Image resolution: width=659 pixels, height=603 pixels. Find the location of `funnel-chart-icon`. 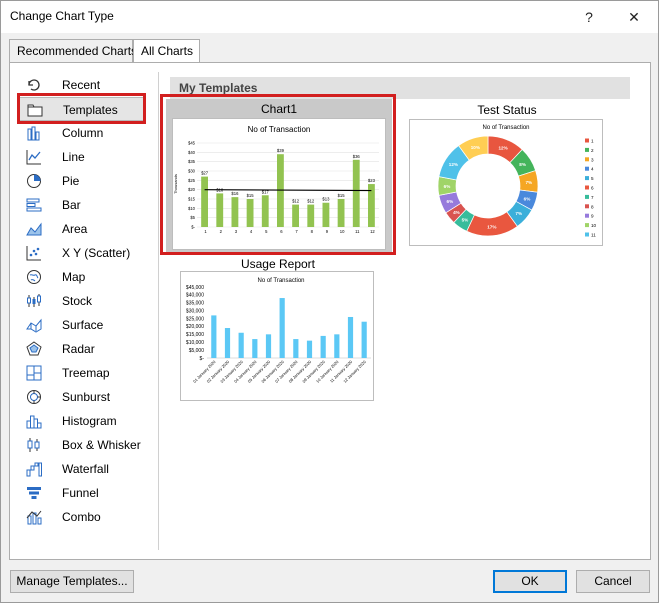

funnel-chart-icon is located at coordinates (34, 493).